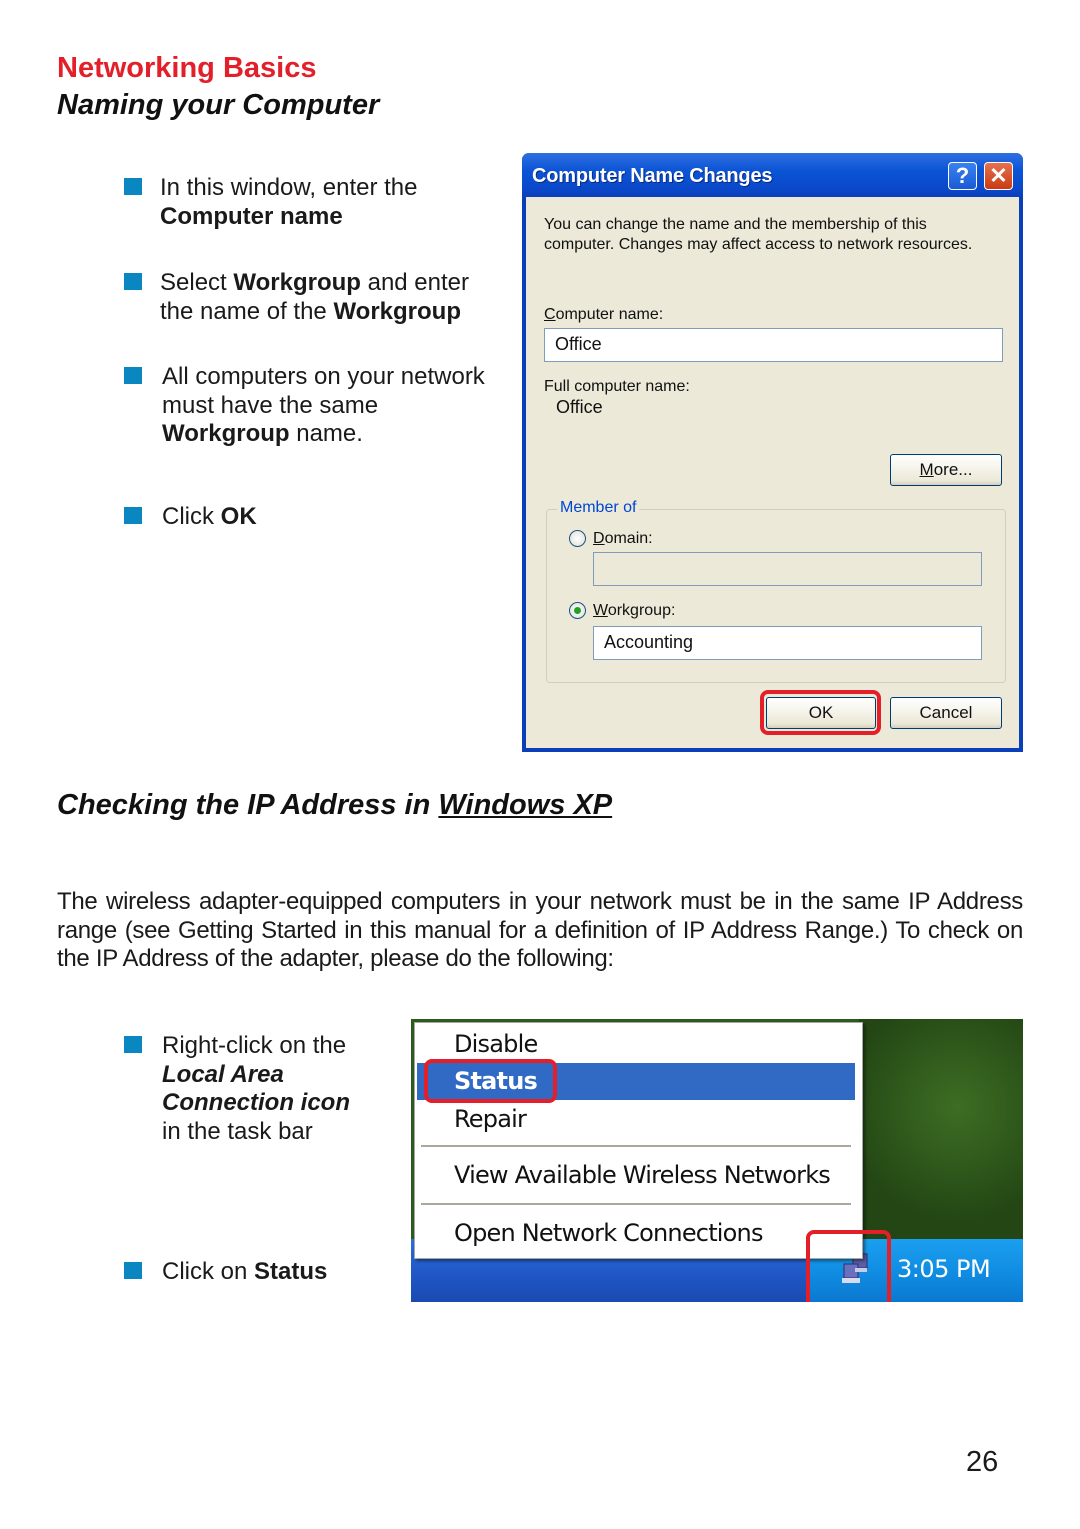 The image size is (1080, 1529). I want to click on help-button: ?, so click(962, 176).